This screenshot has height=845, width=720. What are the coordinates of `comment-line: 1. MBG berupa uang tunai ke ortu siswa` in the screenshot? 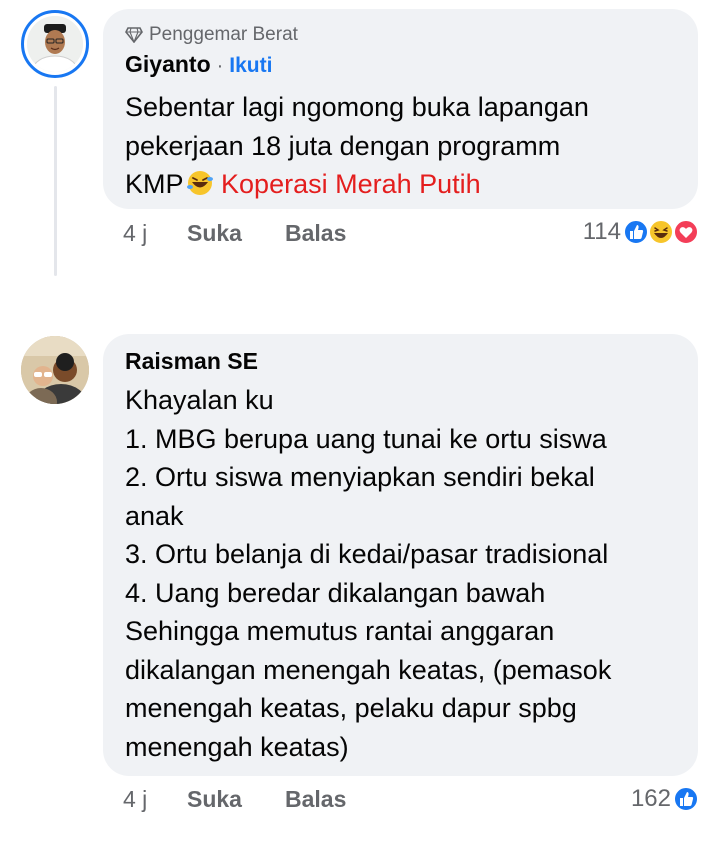 It's located at (366, 438).